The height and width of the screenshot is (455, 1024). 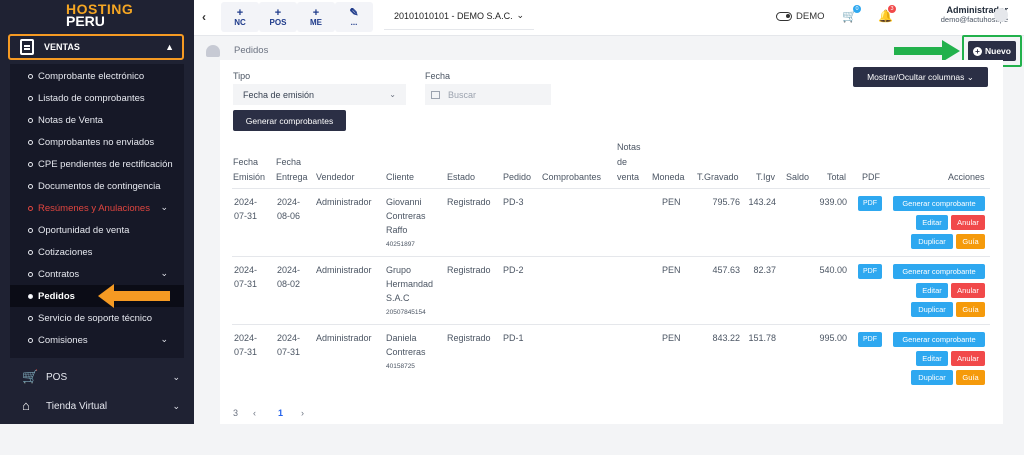 What do you see at coordinates (242, 76) in the screenshot?
I see `type-label: Tipo` at bounding box center [242, 76].